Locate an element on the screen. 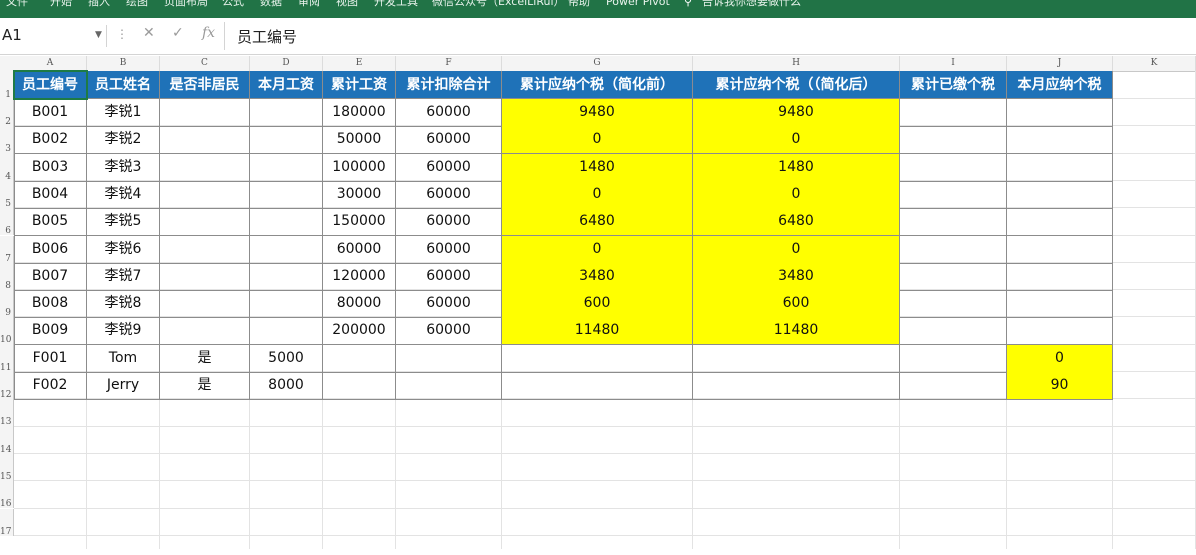  table-cell: 5000 is located at coordinates (286, 358).